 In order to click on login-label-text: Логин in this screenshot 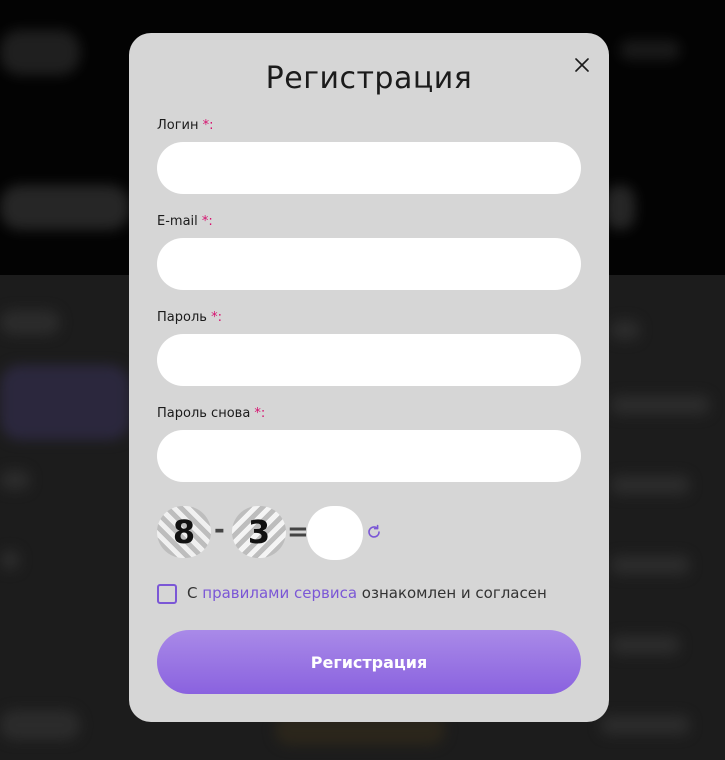, I will do `click(178, 125)`.